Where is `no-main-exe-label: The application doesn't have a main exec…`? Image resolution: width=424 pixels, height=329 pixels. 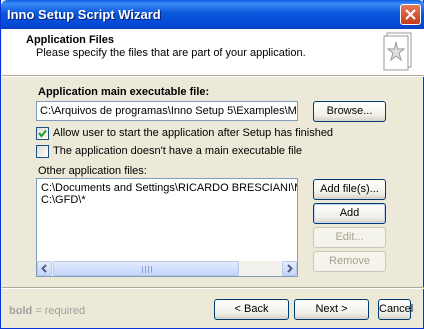 no-main-exe-label: The application doesn't have a main exec… is located at coordinates (177, 151).